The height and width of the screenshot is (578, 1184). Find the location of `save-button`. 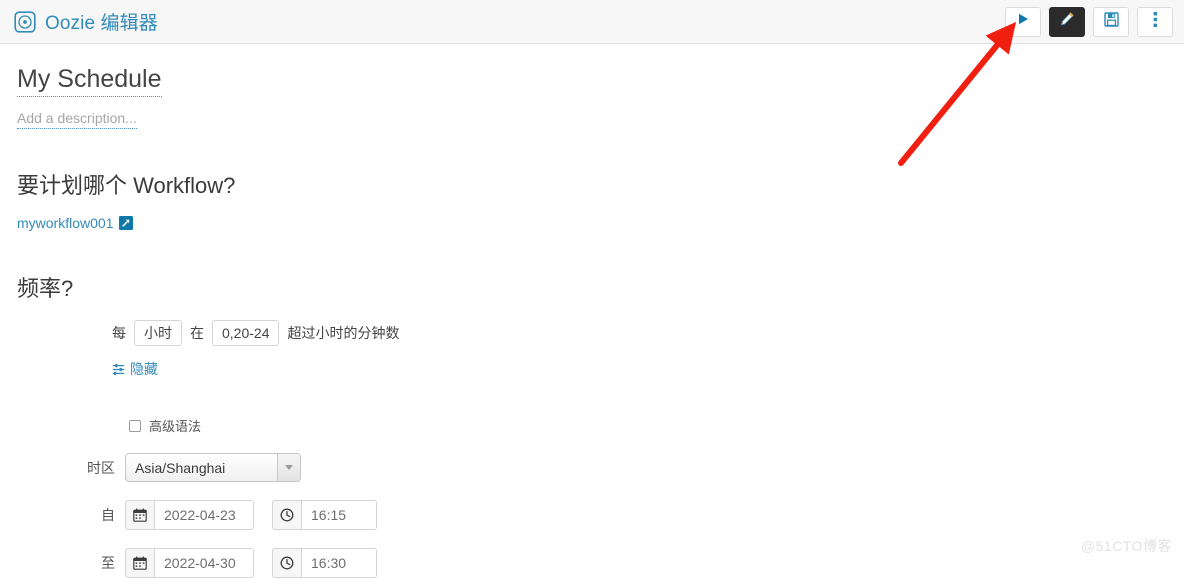

save-button is located at coordinates (1111, 21).